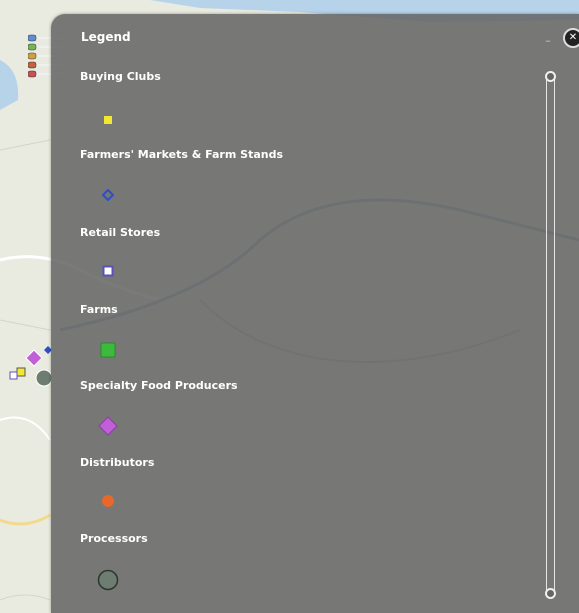 This screenshot has height=613, width=579. I want to click on legend-item-distributors: Distributors, so click(117, 462).